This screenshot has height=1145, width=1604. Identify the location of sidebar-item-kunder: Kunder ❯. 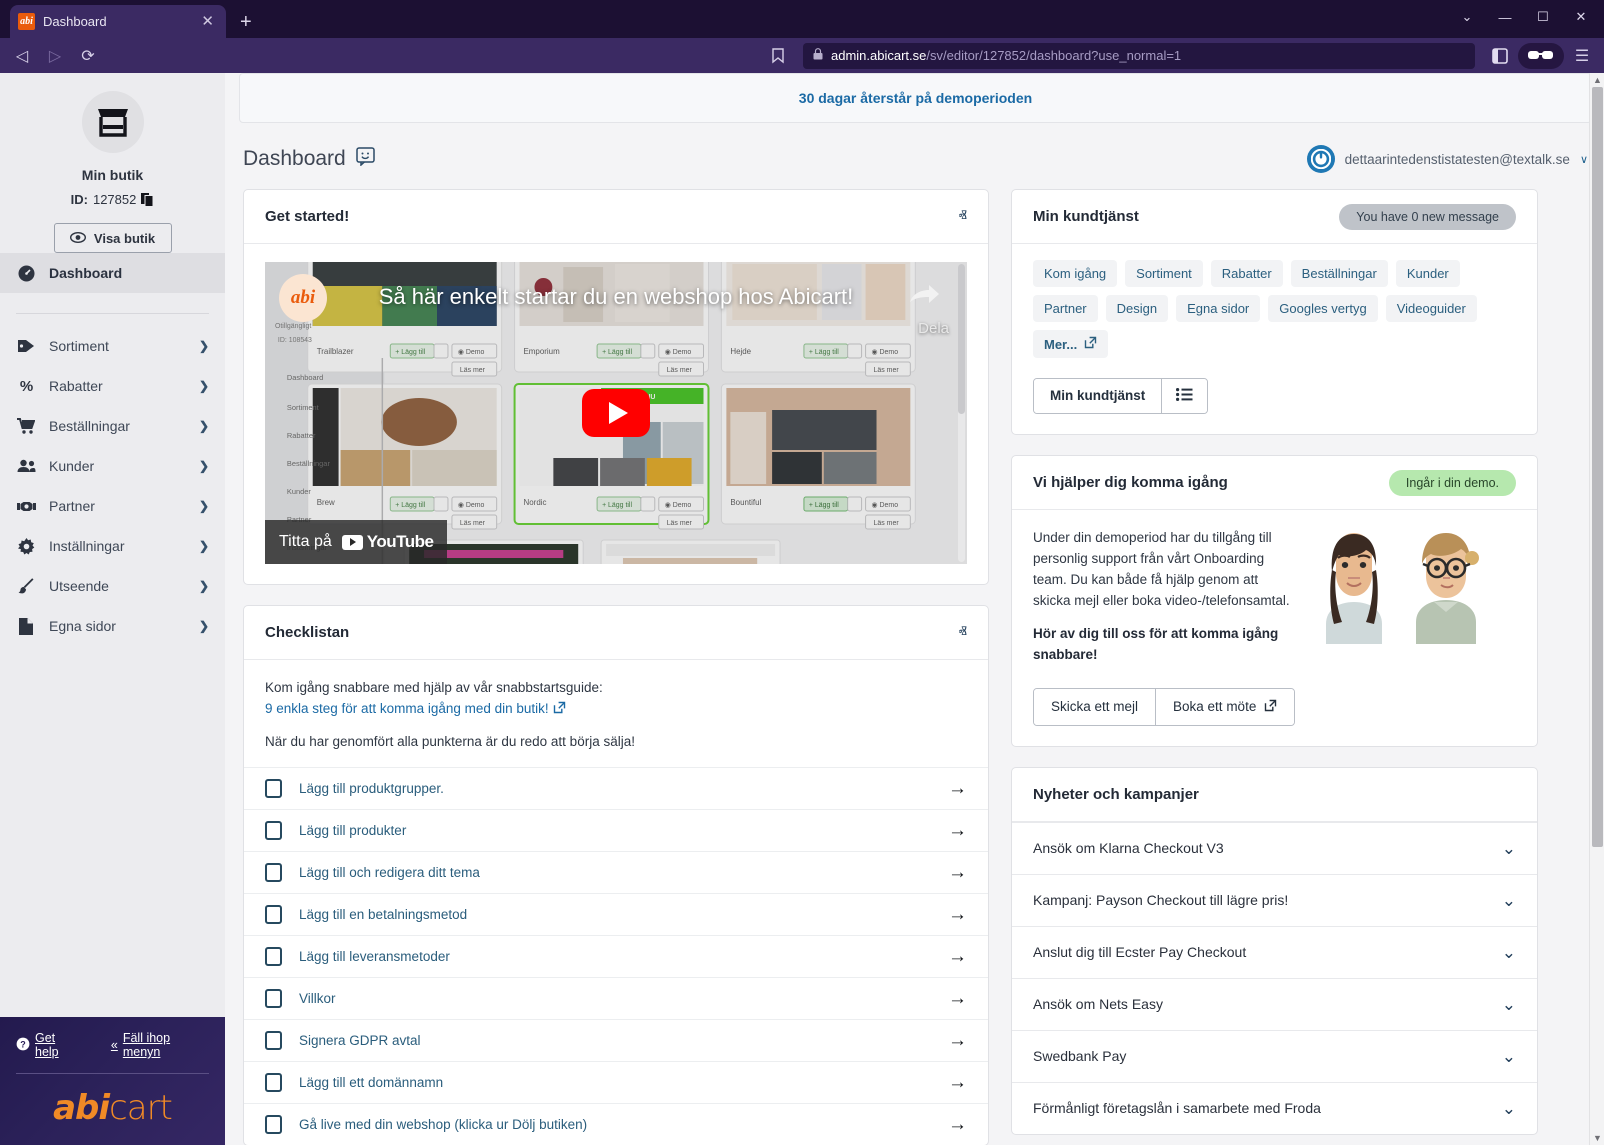
(112, 466).